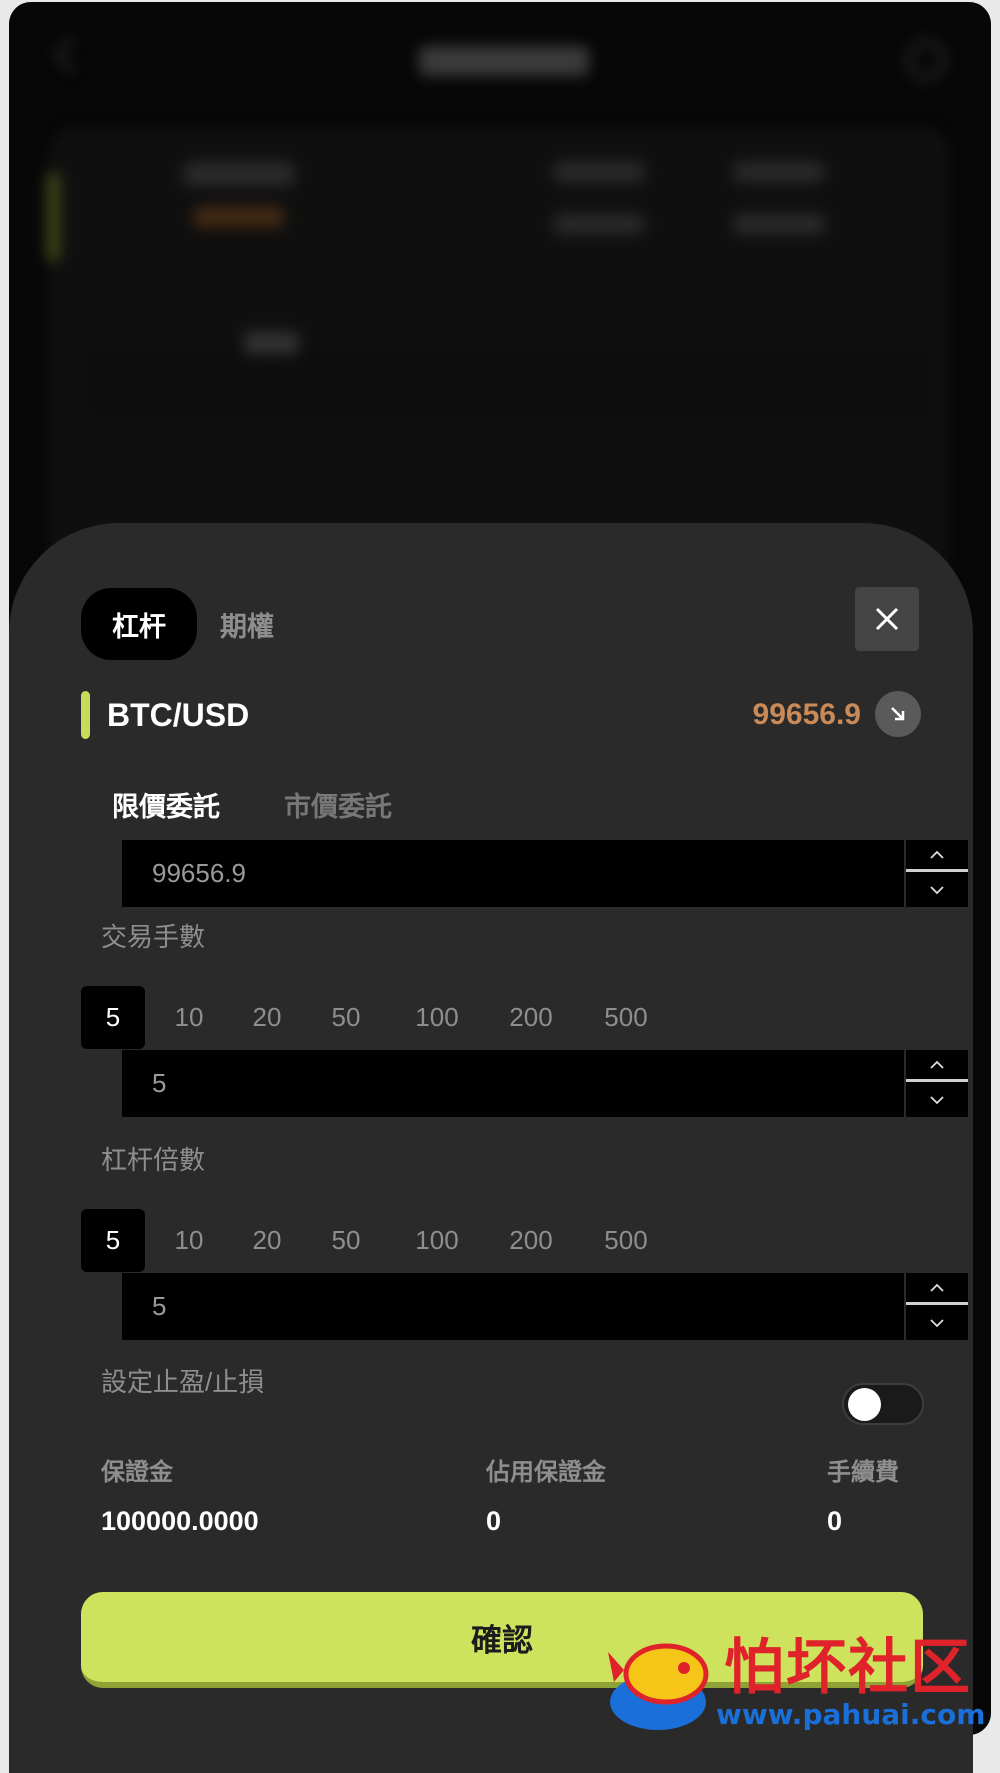 This screenshot has height=1773, width=1000. I want to click on arrow-down-right-icon, so click(898, 714).